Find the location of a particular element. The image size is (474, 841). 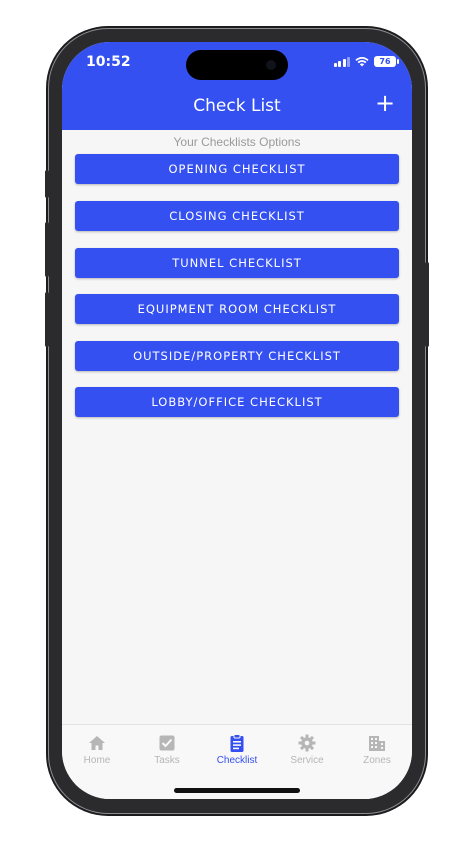

power-button is located at coordinates (427, 304).